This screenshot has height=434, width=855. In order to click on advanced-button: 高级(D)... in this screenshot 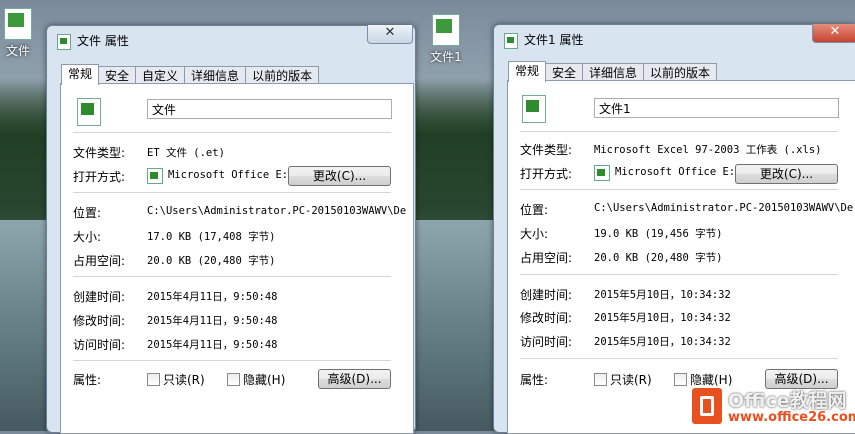, I will do `click(354, 379)`.